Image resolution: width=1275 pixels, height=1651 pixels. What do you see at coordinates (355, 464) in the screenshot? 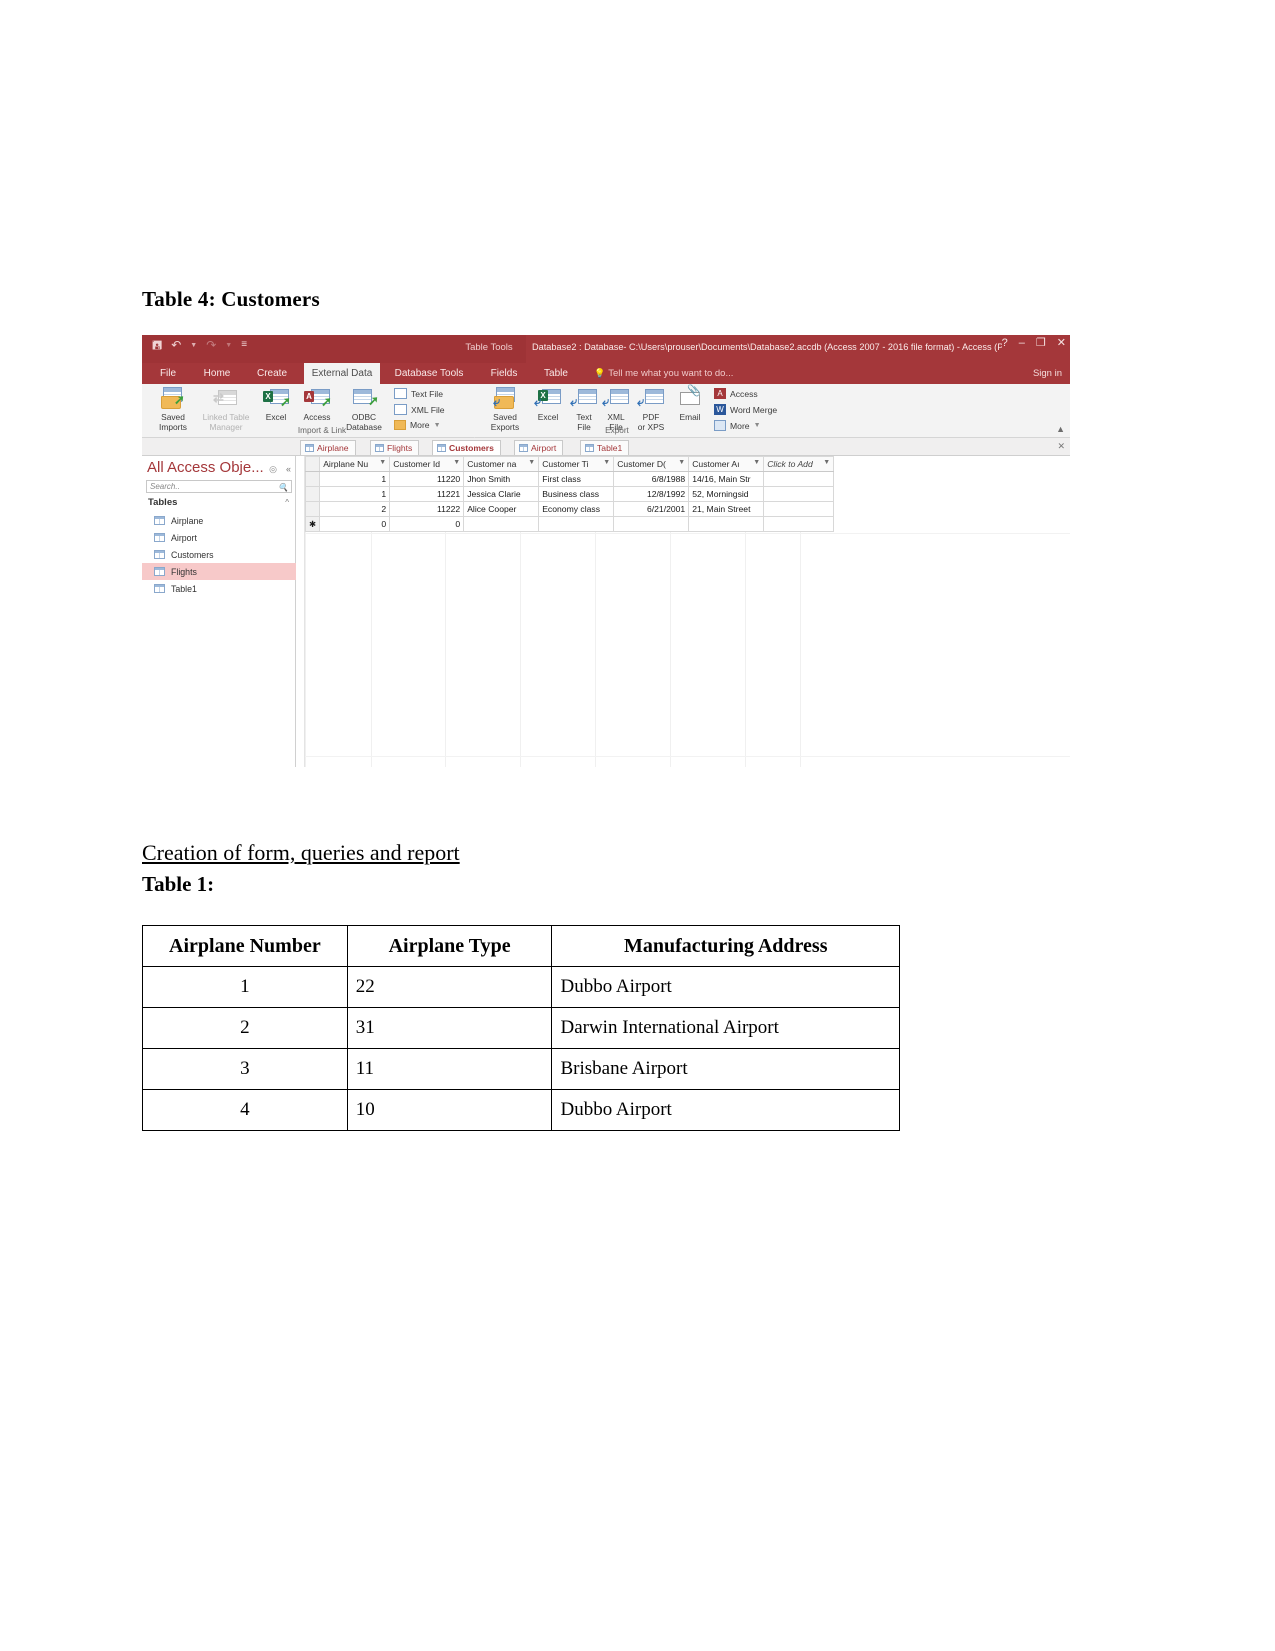
I see `column-header-airplane-number: ▼ Airplane Nu` at bounding box center [355, 464].